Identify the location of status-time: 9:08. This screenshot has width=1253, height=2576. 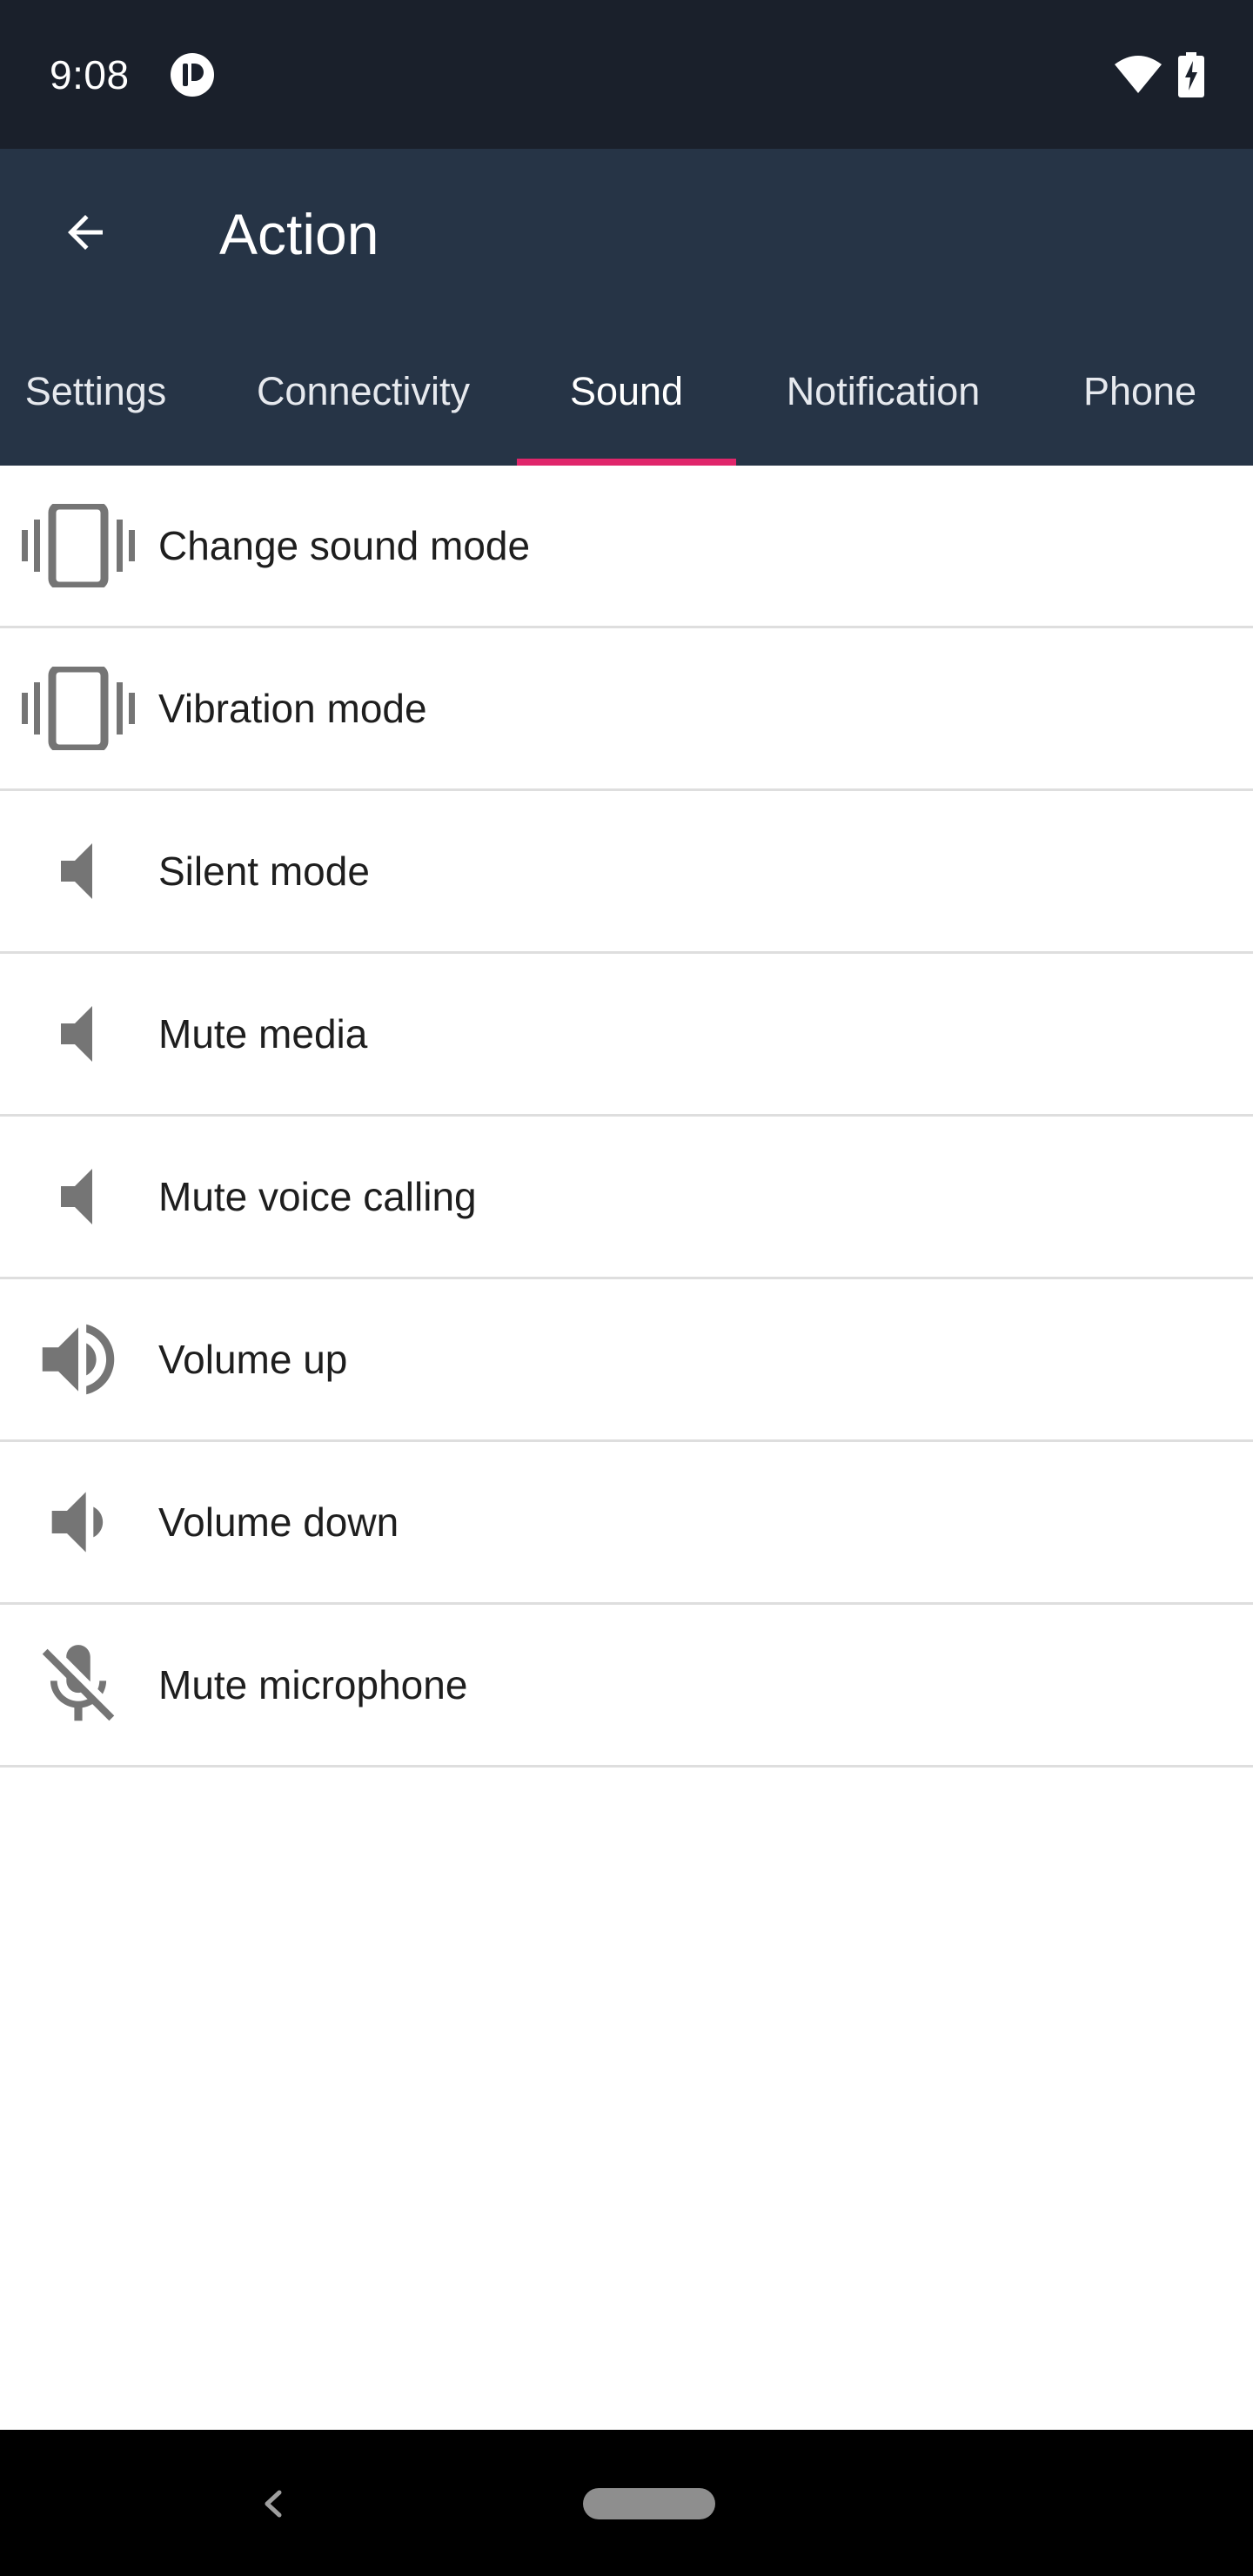
(90, 74).